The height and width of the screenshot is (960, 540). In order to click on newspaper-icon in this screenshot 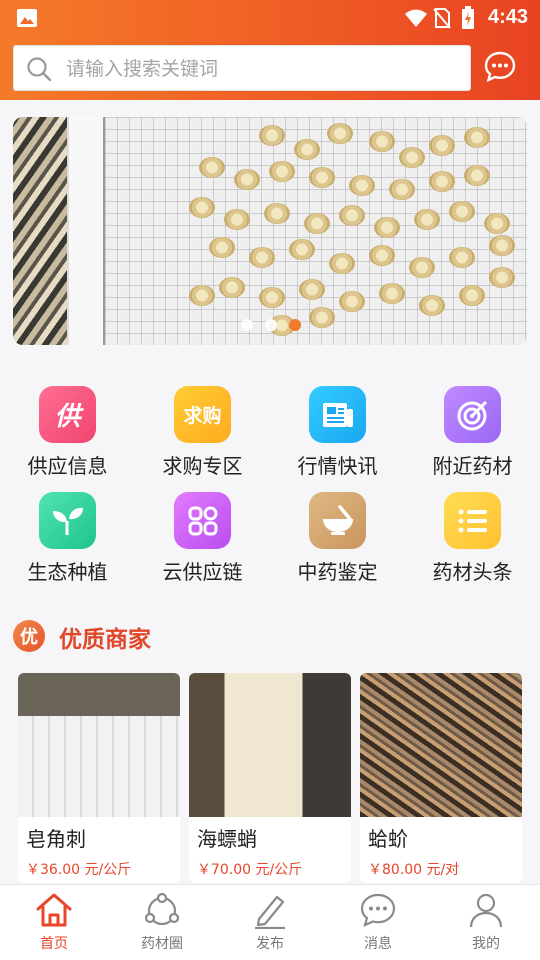, I will do `click(337, 414)`.